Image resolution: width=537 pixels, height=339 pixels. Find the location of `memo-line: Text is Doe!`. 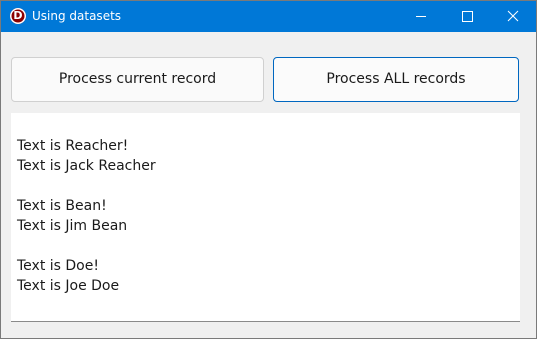

memo-line: Text is Doe! is located at coordinates (58, 266).